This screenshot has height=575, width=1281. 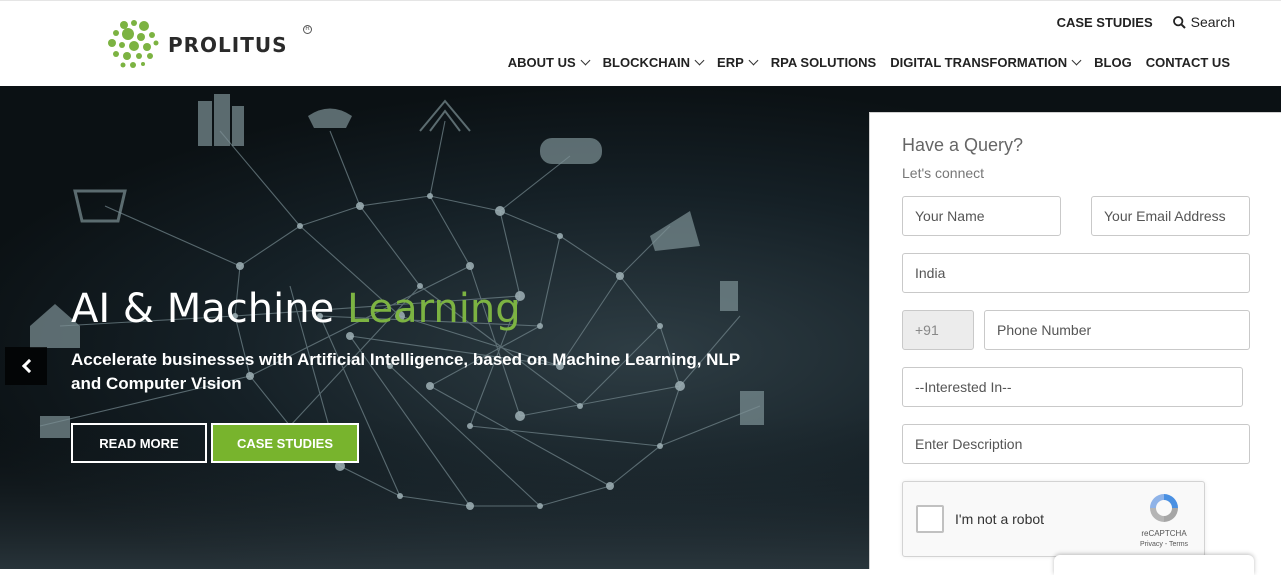 I want to click on country-field: India, so click(x=1076, y=273).